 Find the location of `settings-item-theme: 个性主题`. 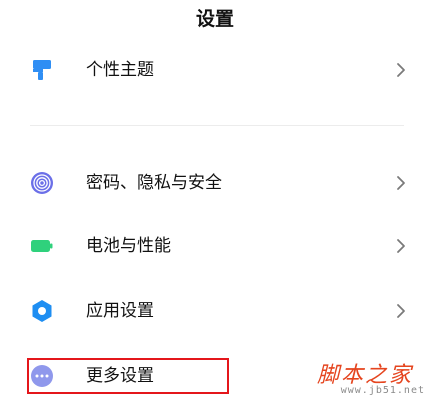

settings-item-theme: 个性主题 is located at coordinates (215, 70).